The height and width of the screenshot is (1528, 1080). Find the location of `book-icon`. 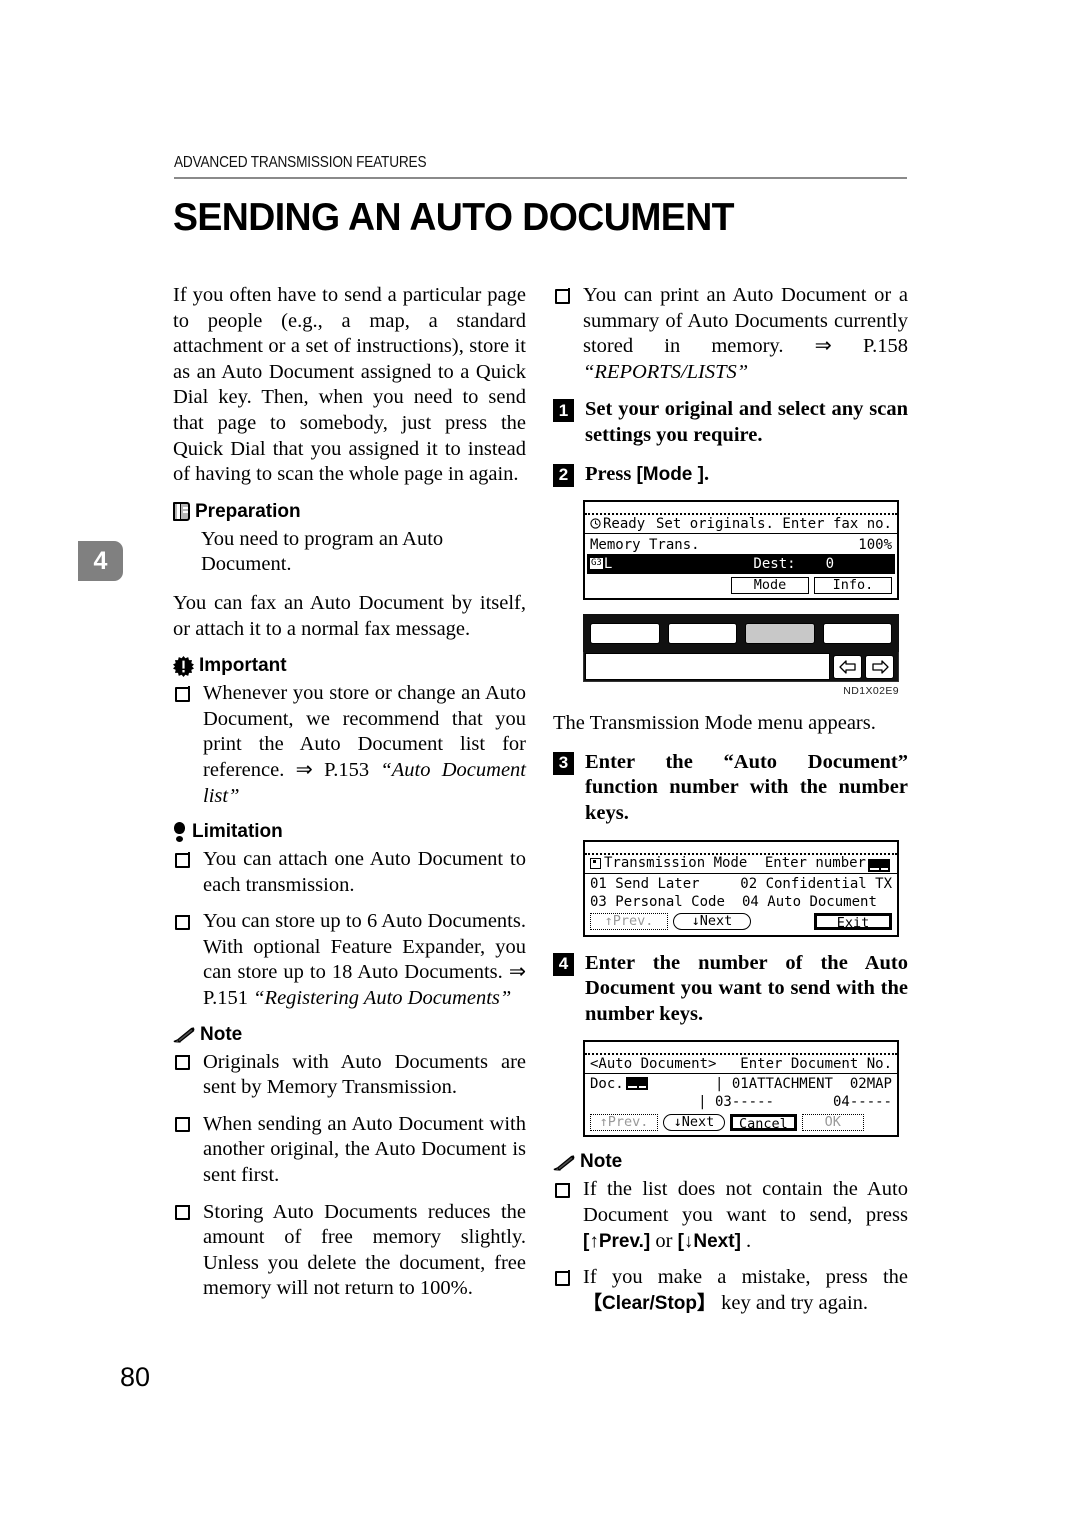

book-icon is located at coordinates (181, 512).